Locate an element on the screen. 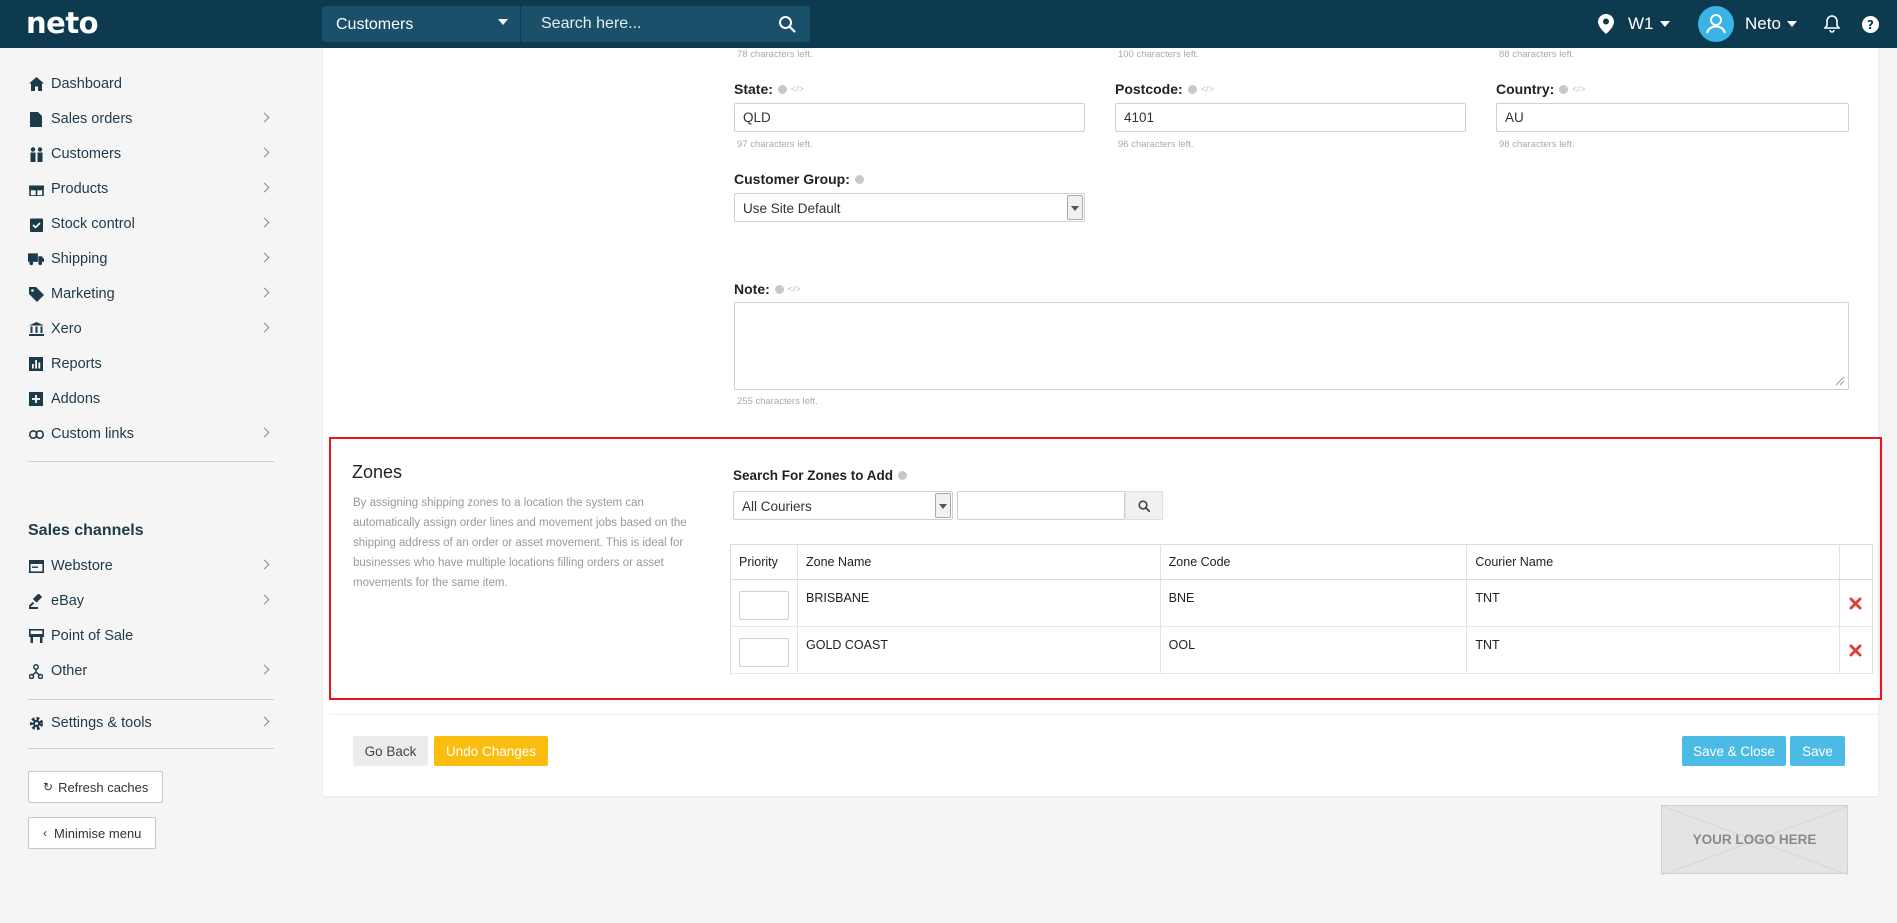 The height and width of the screenshot is (923, 1897). neto-logo: neto is located at coordinates (62, 23).